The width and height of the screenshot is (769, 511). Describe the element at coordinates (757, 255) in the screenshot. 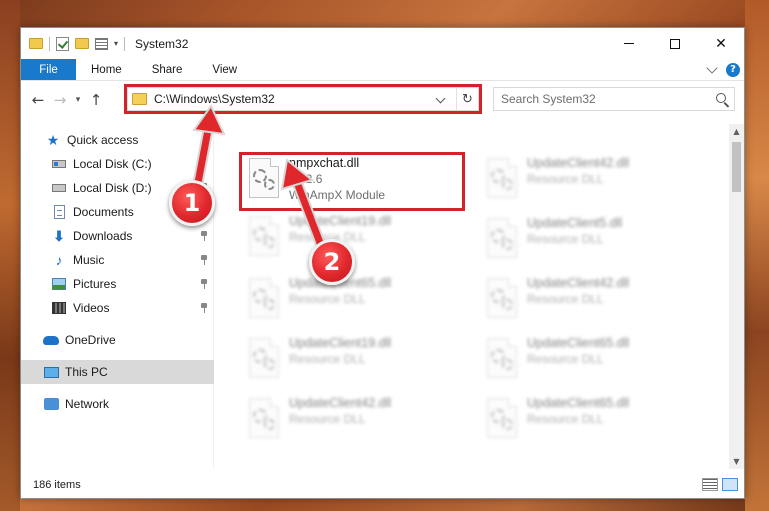

I see `desktop-background-right` at that location.